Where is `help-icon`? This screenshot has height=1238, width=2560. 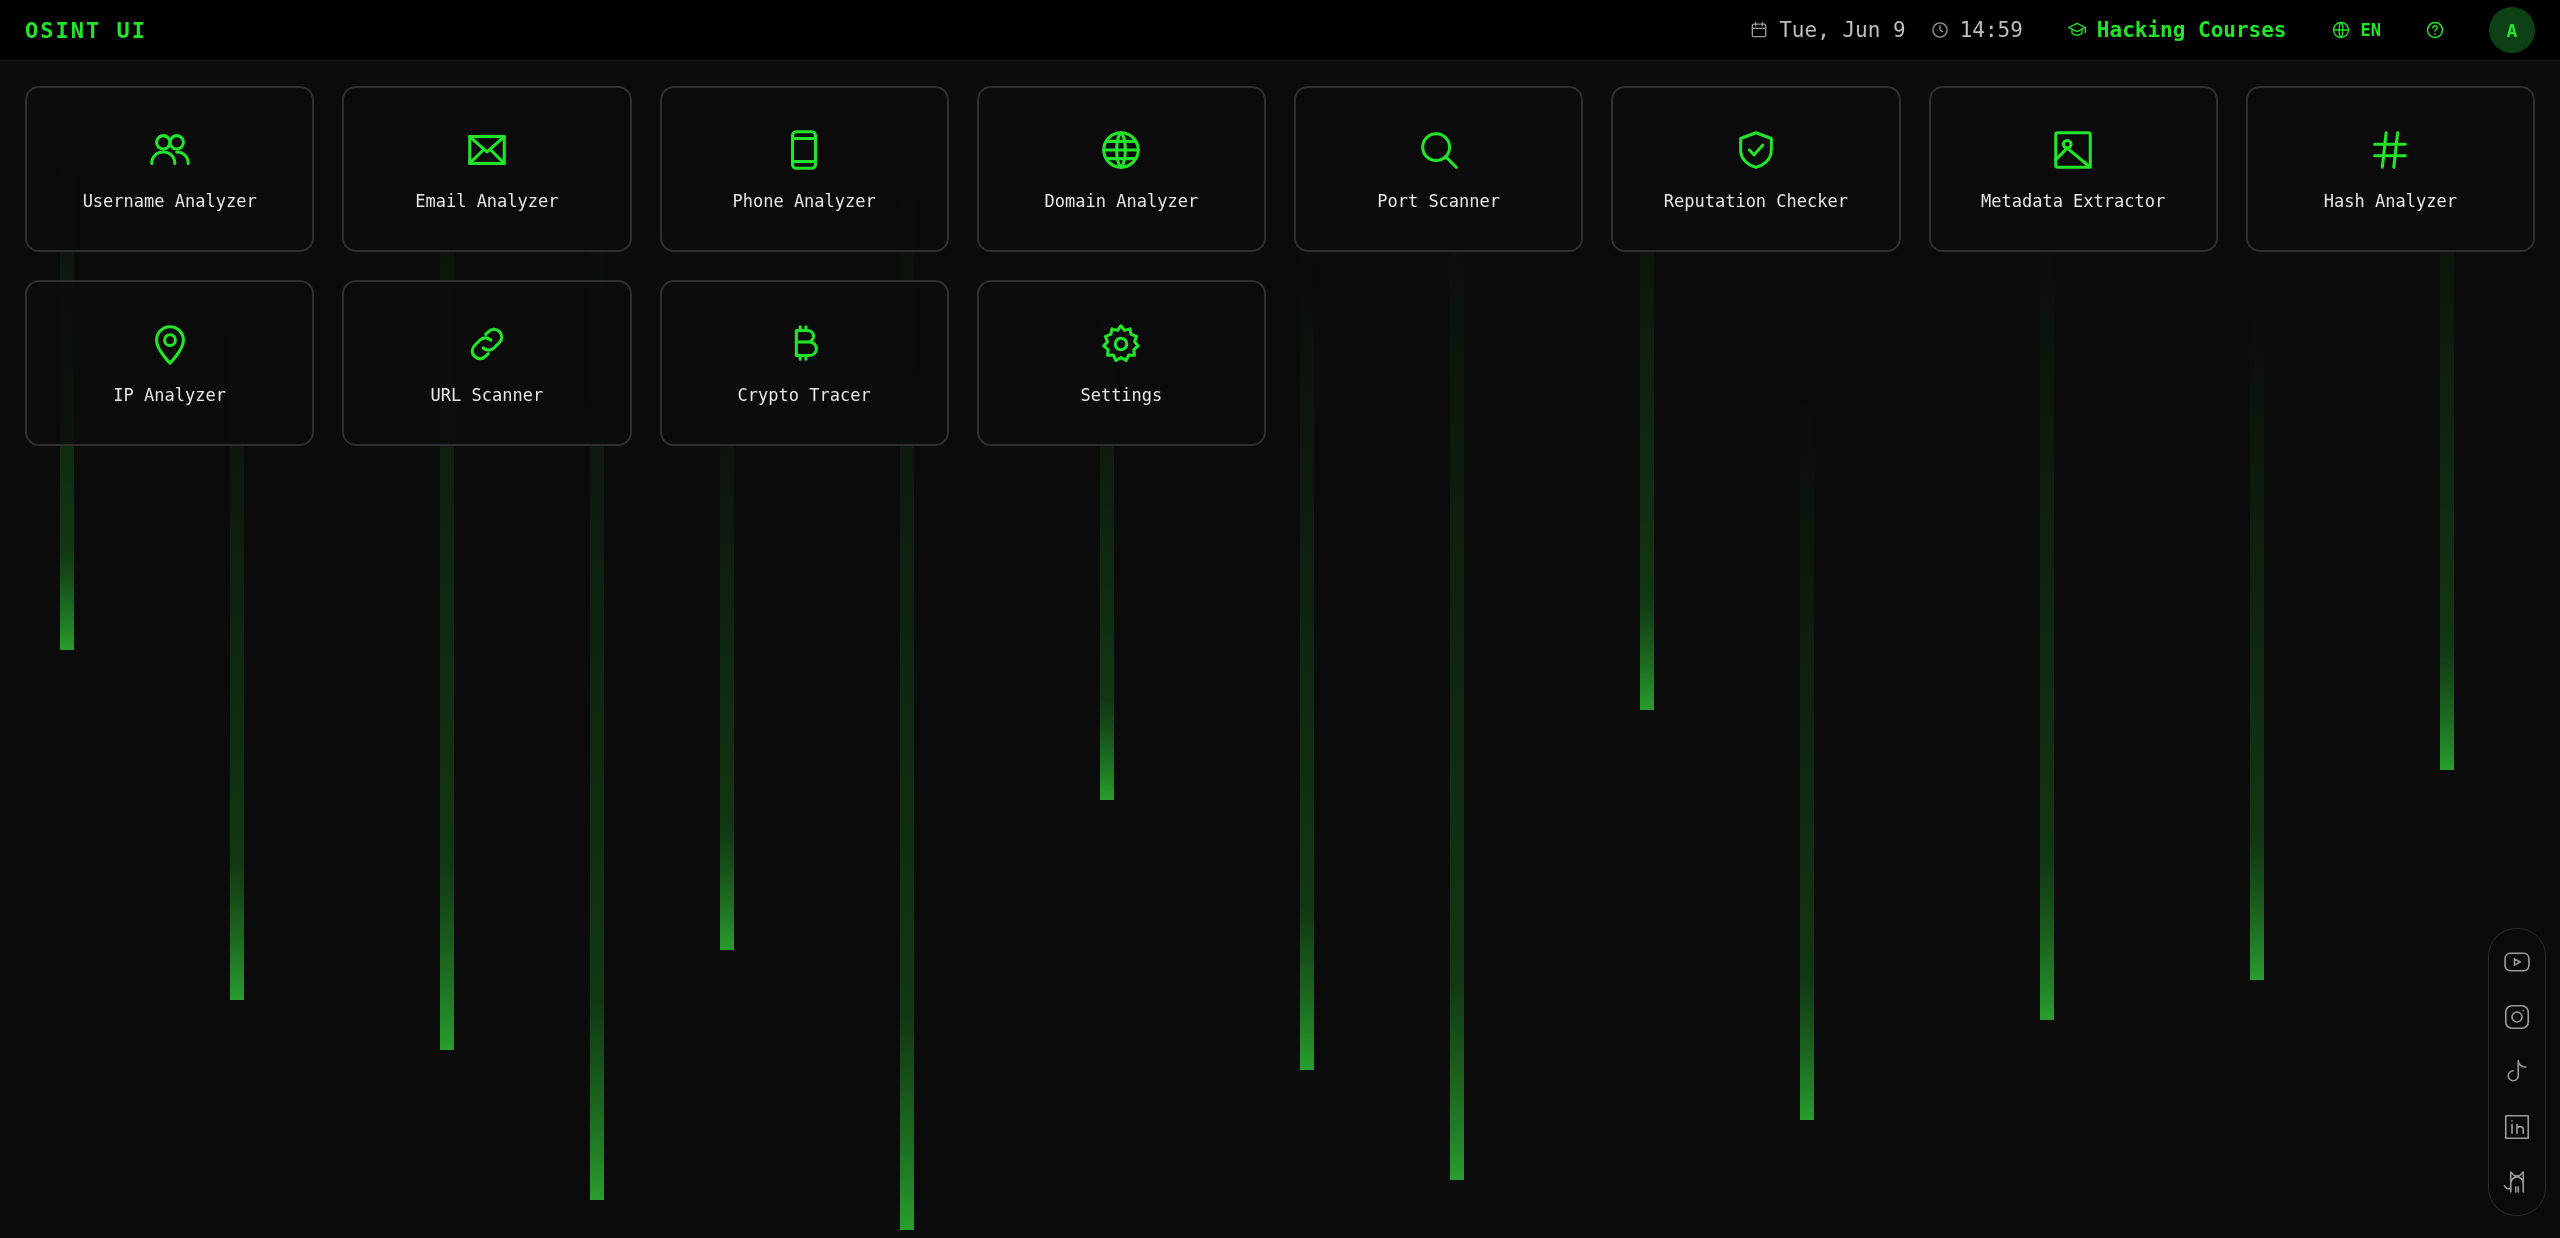
help-icon is located at coordinates (2435, 30).